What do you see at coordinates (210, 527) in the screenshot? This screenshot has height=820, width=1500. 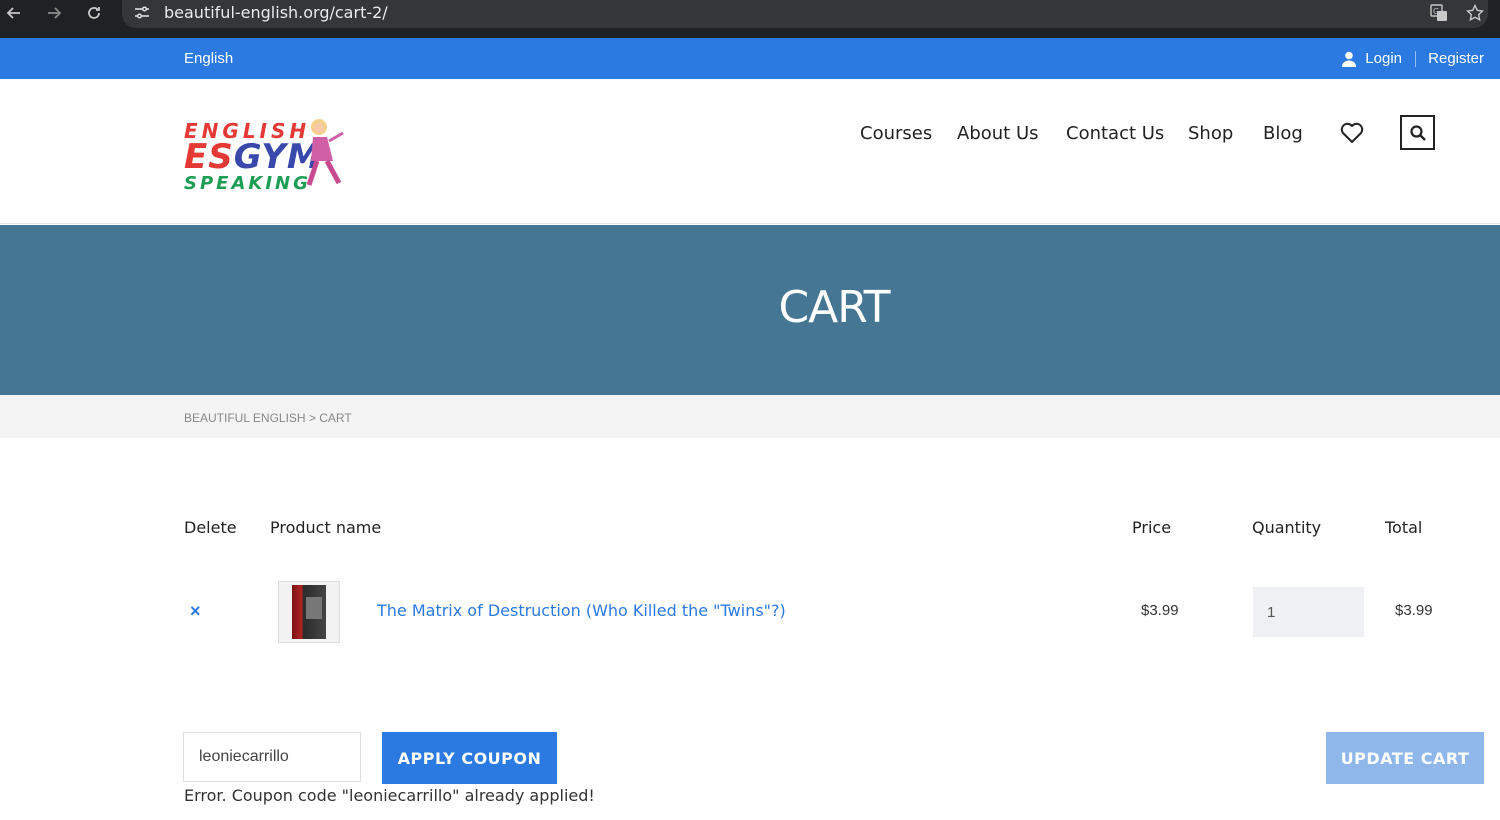 I see `header-delete: Delete` at bounding box center [210, 527].